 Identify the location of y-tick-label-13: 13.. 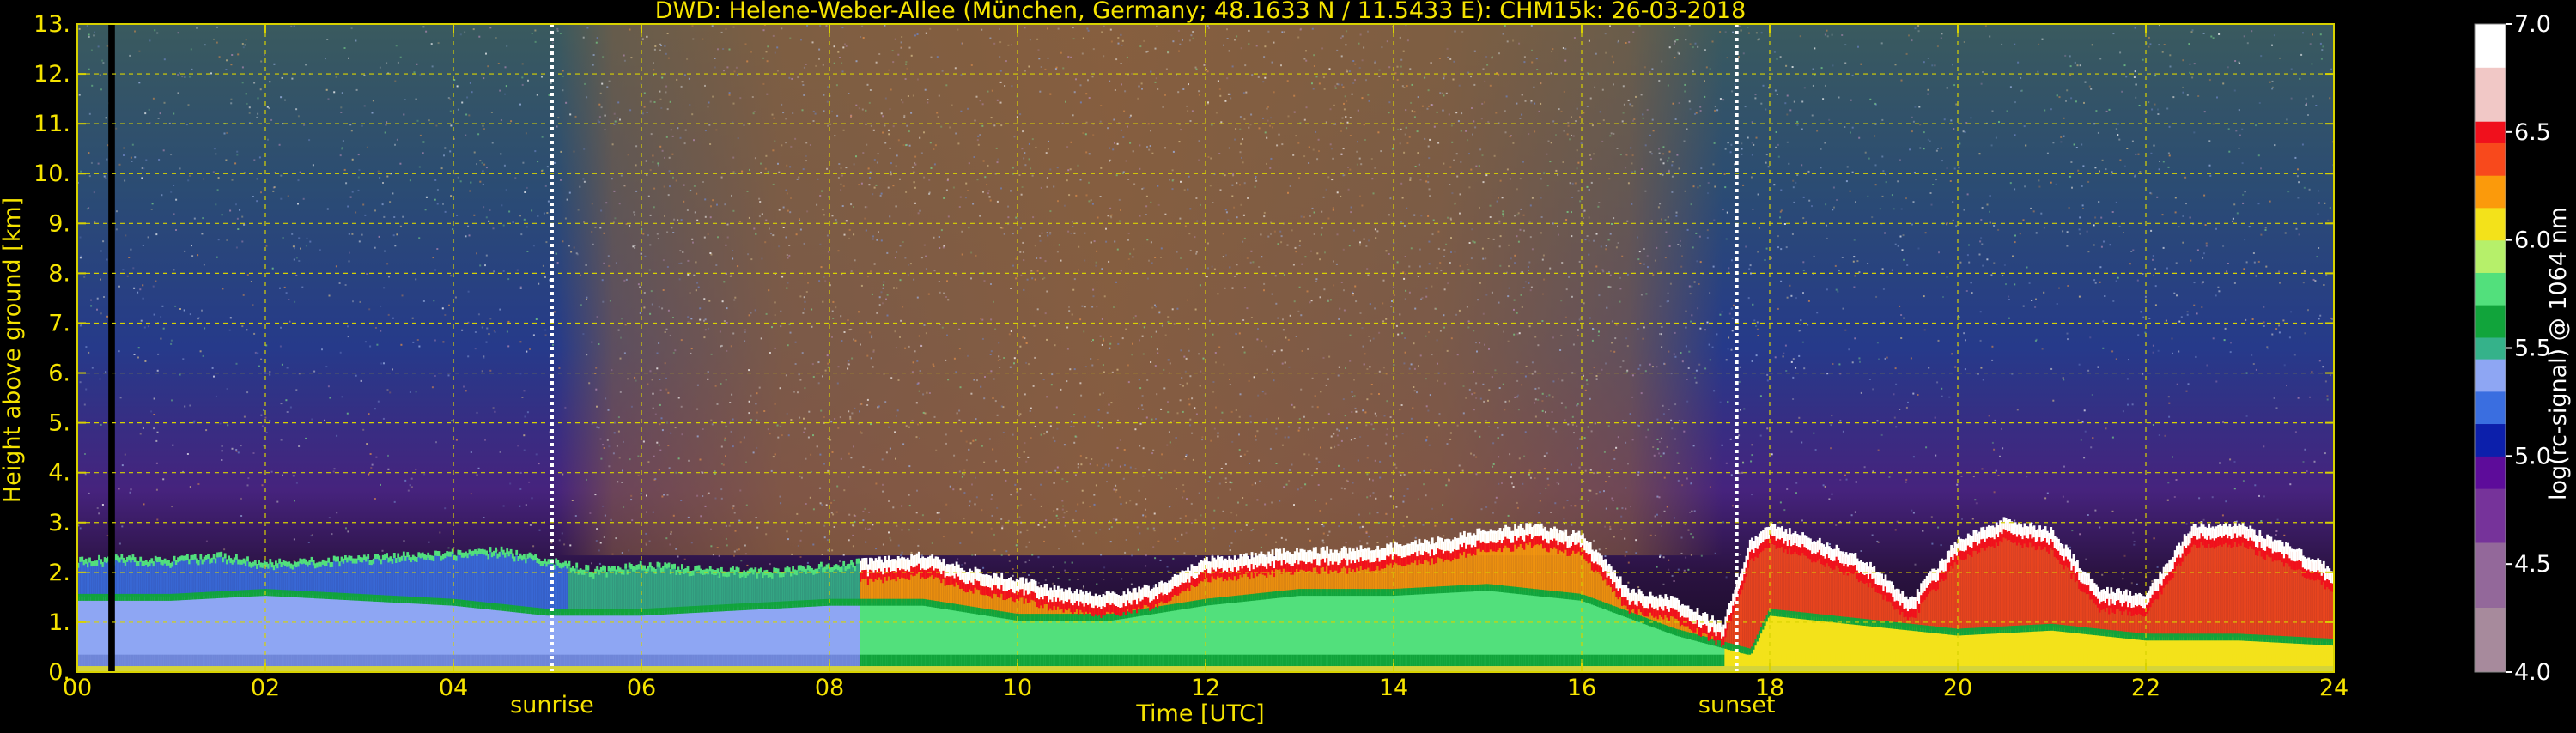
(52, 24).